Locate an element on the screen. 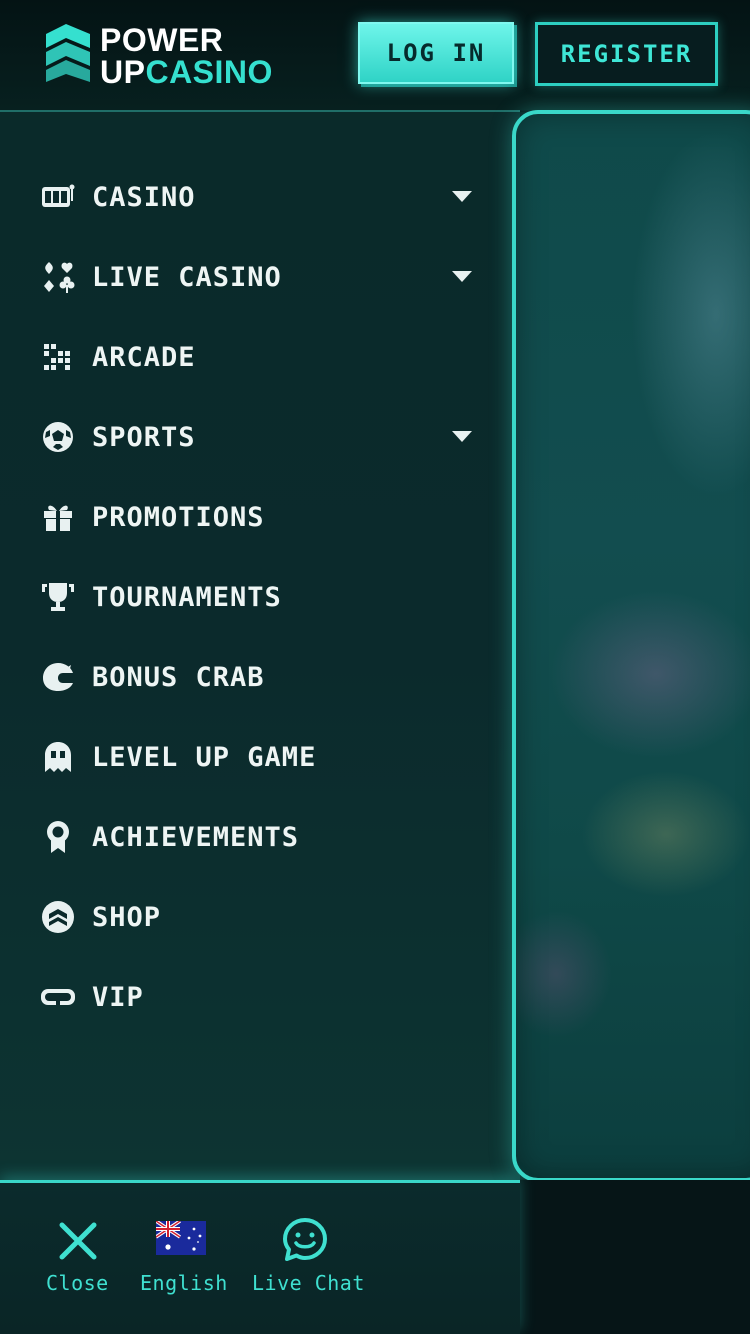  gift-icon is located at coordinates (58, 517).